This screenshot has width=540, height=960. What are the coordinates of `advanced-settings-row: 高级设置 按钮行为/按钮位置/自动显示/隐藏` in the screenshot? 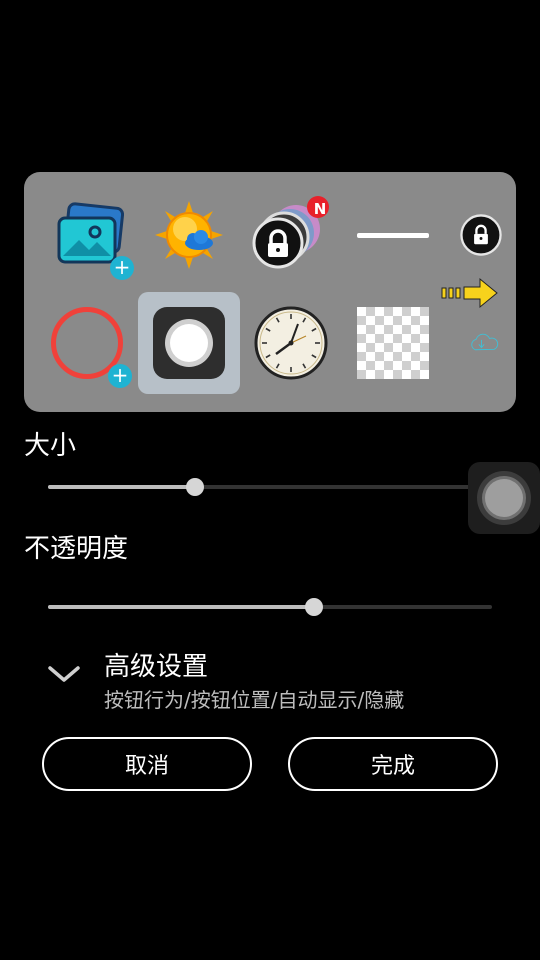 It's located at (270, 679).